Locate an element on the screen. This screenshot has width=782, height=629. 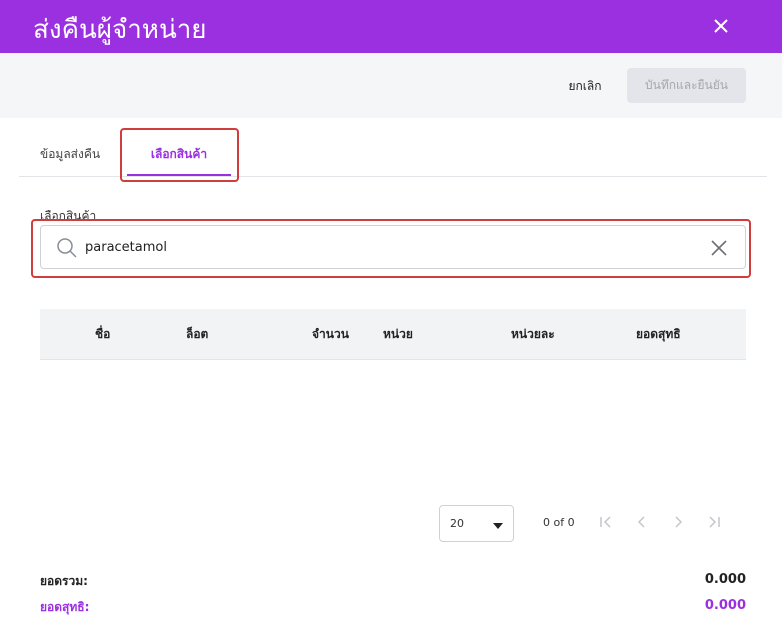
column-header-name: ชื่อ is located at coordinates (103, 334).